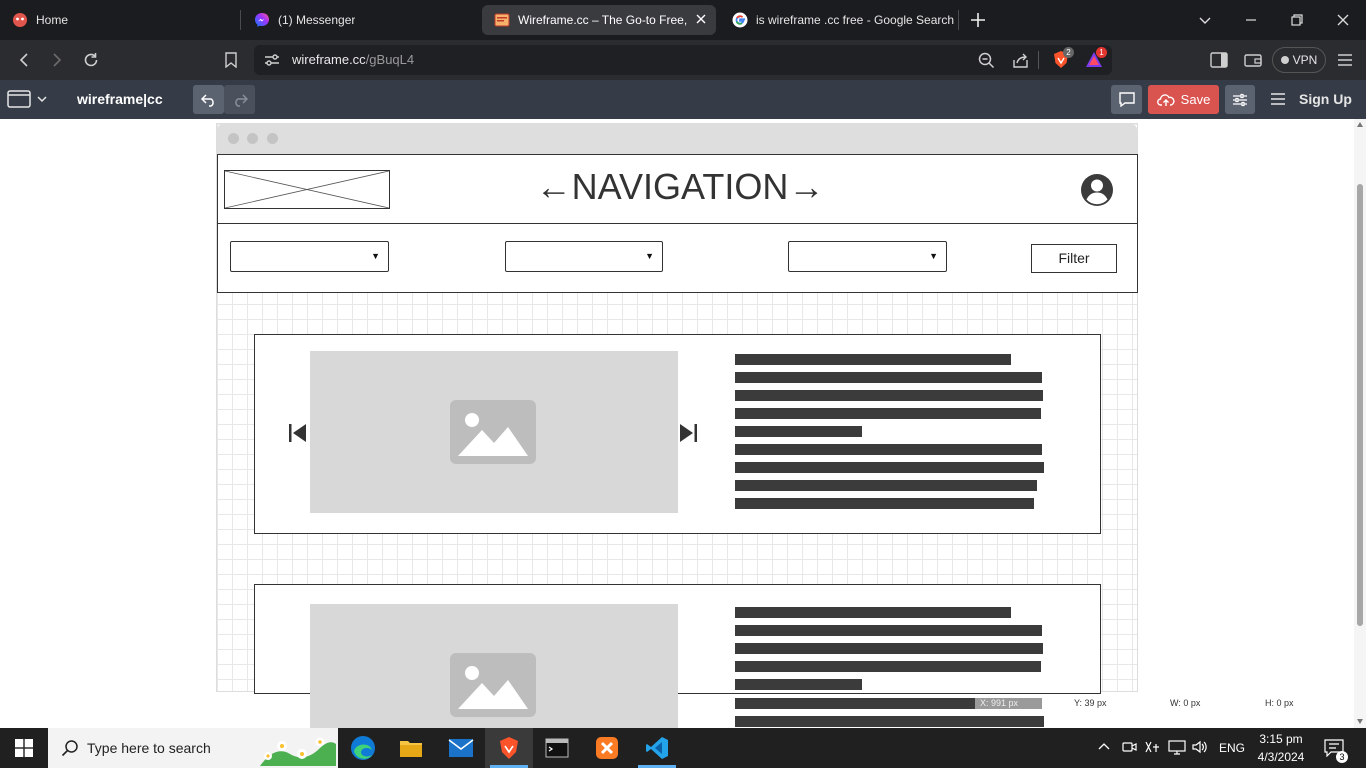  What do you see at coordinates (604, 20) in the screenshot?
I see `tab-label: Wireframe.cc – The Go-to Free, O` at bounding box center [604, 20].